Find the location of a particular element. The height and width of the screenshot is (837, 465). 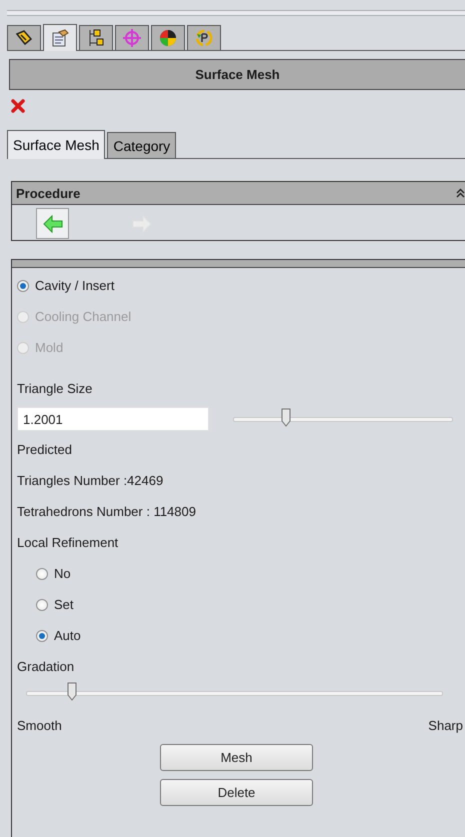

clipboard-icon is located at coordinates (60, 38).